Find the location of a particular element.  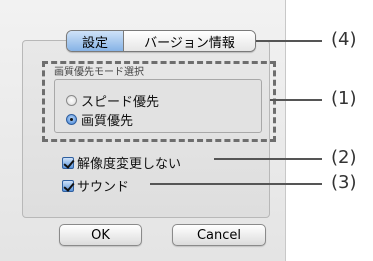

checkbox-no-resolution-change: 解像度変更しない is located at coordinates (121, 162).